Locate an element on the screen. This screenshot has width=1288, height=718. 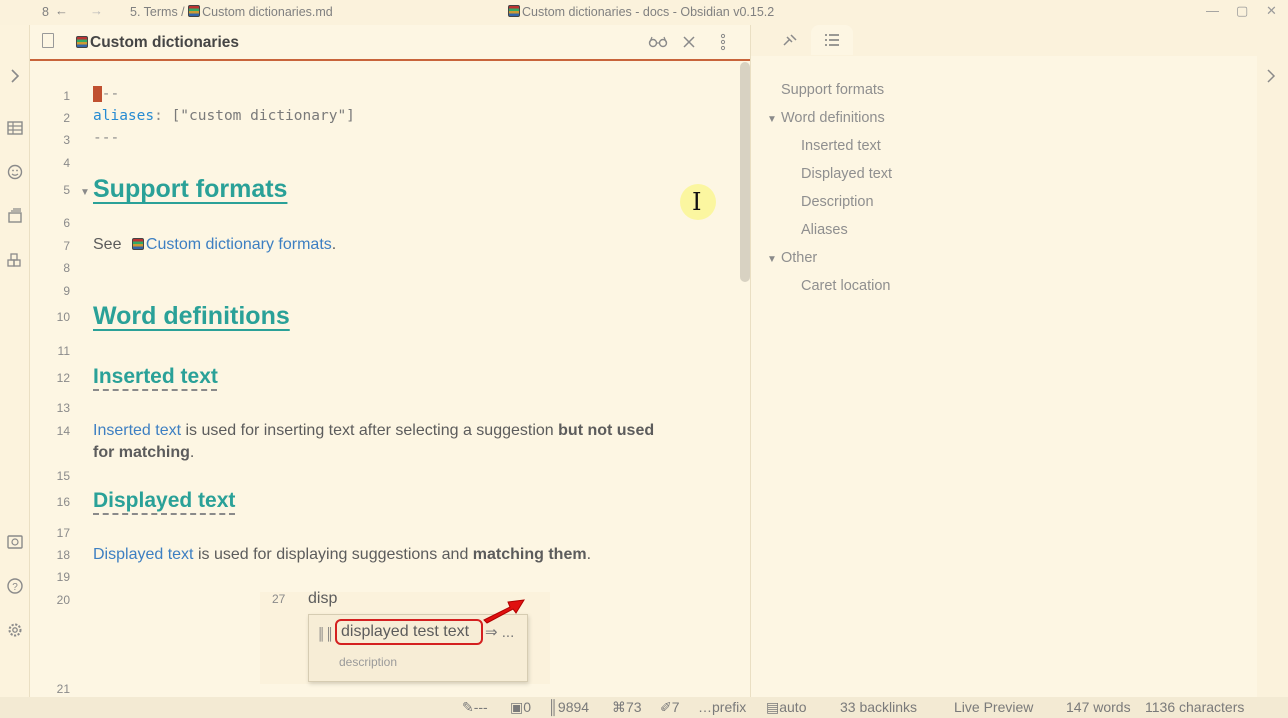
outline-item: Other is located at coordinates (799, 258).